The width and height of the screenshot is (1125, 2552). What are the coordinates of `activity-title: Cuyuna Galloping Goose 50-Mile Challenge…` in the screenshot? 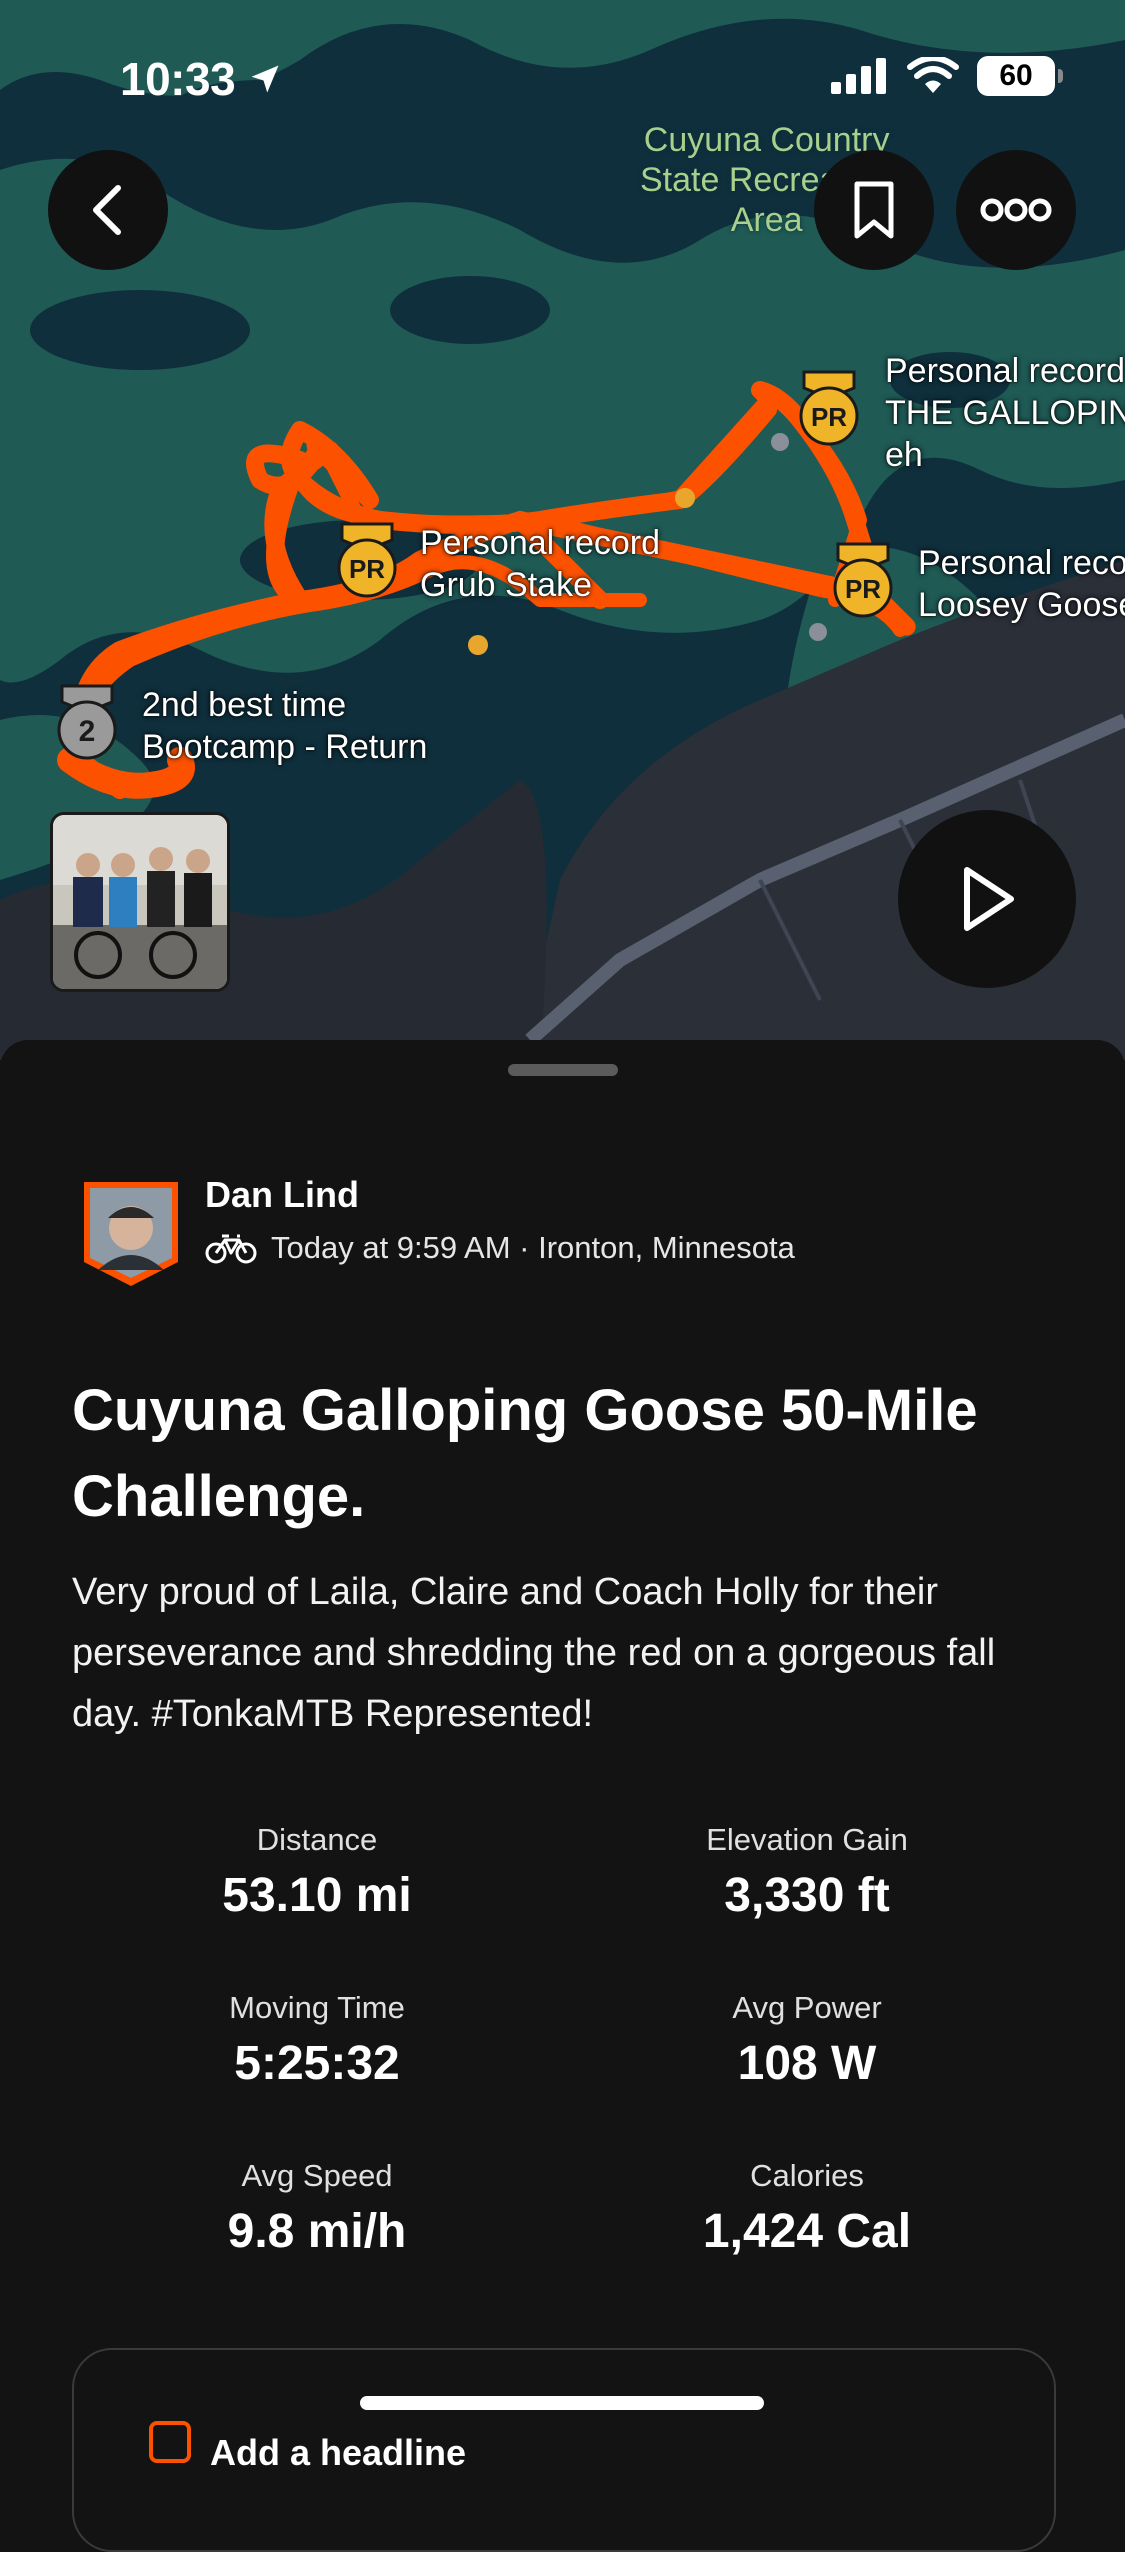 It's located at (525, 1453).